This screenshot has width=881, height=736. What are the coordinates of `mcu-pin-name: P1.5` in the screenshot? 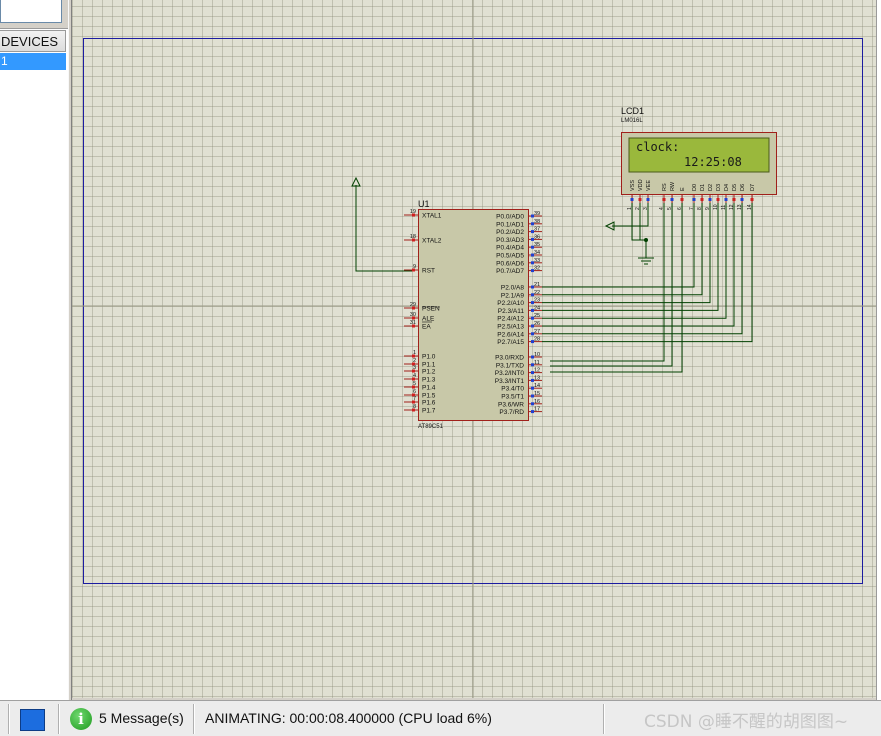 It's located at (429, 396).